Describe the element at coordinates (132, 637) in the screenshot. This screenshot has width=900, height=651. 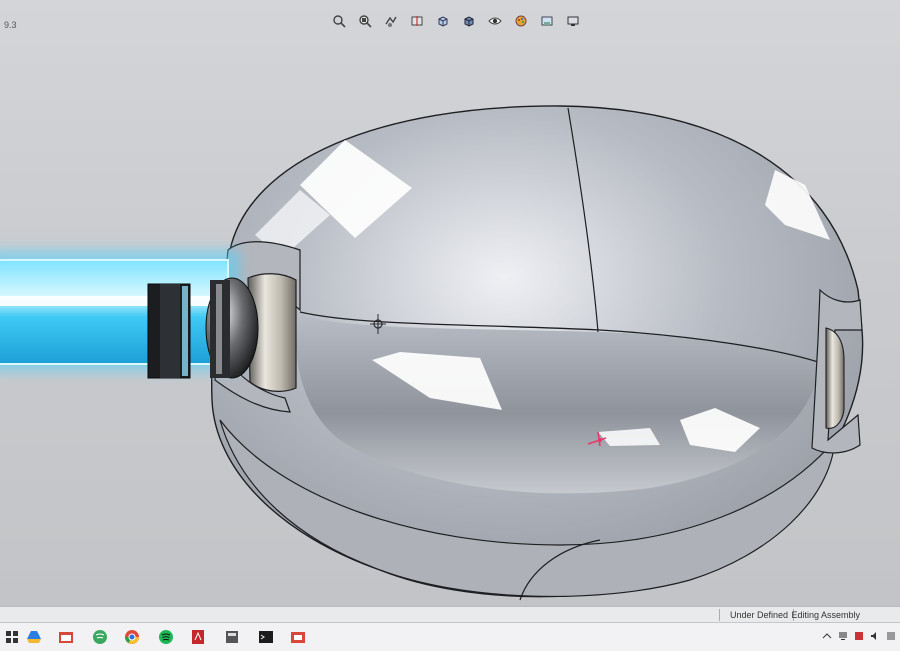
I see `chrome-icon` at that location.